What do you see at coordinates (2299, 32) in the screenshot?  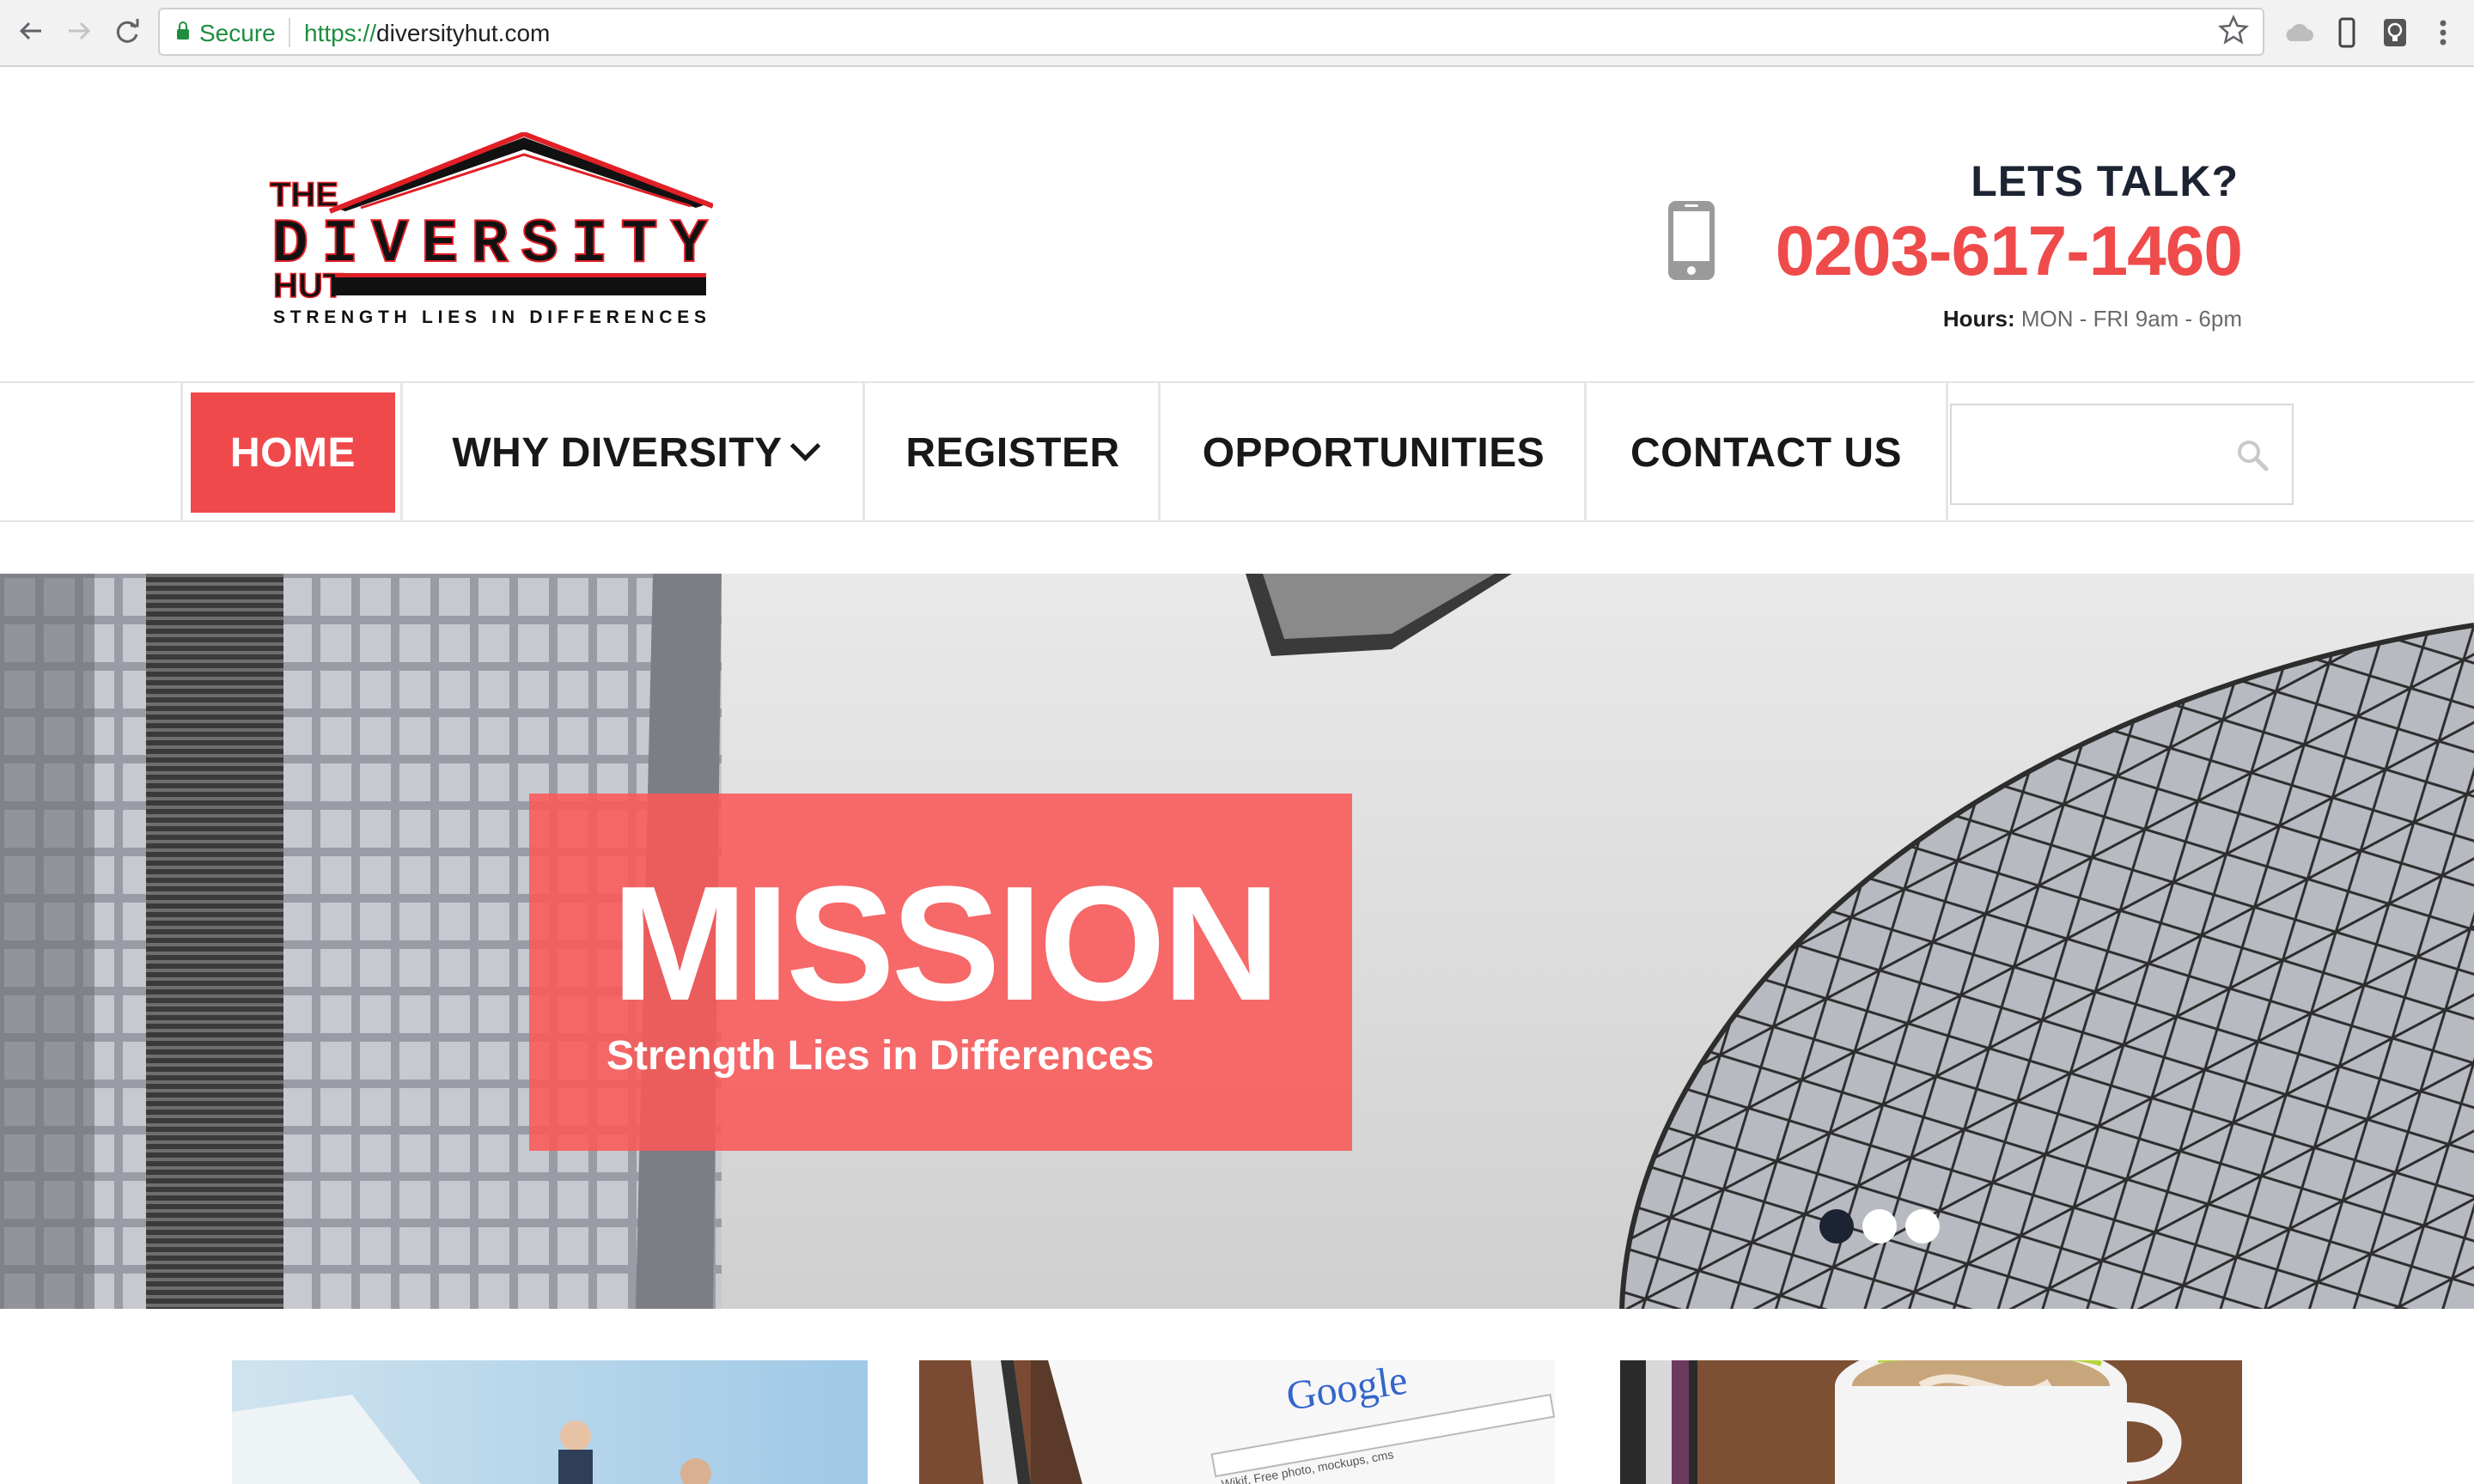 I see `cloud-extension-icon` at bounding box center [2299, 32].